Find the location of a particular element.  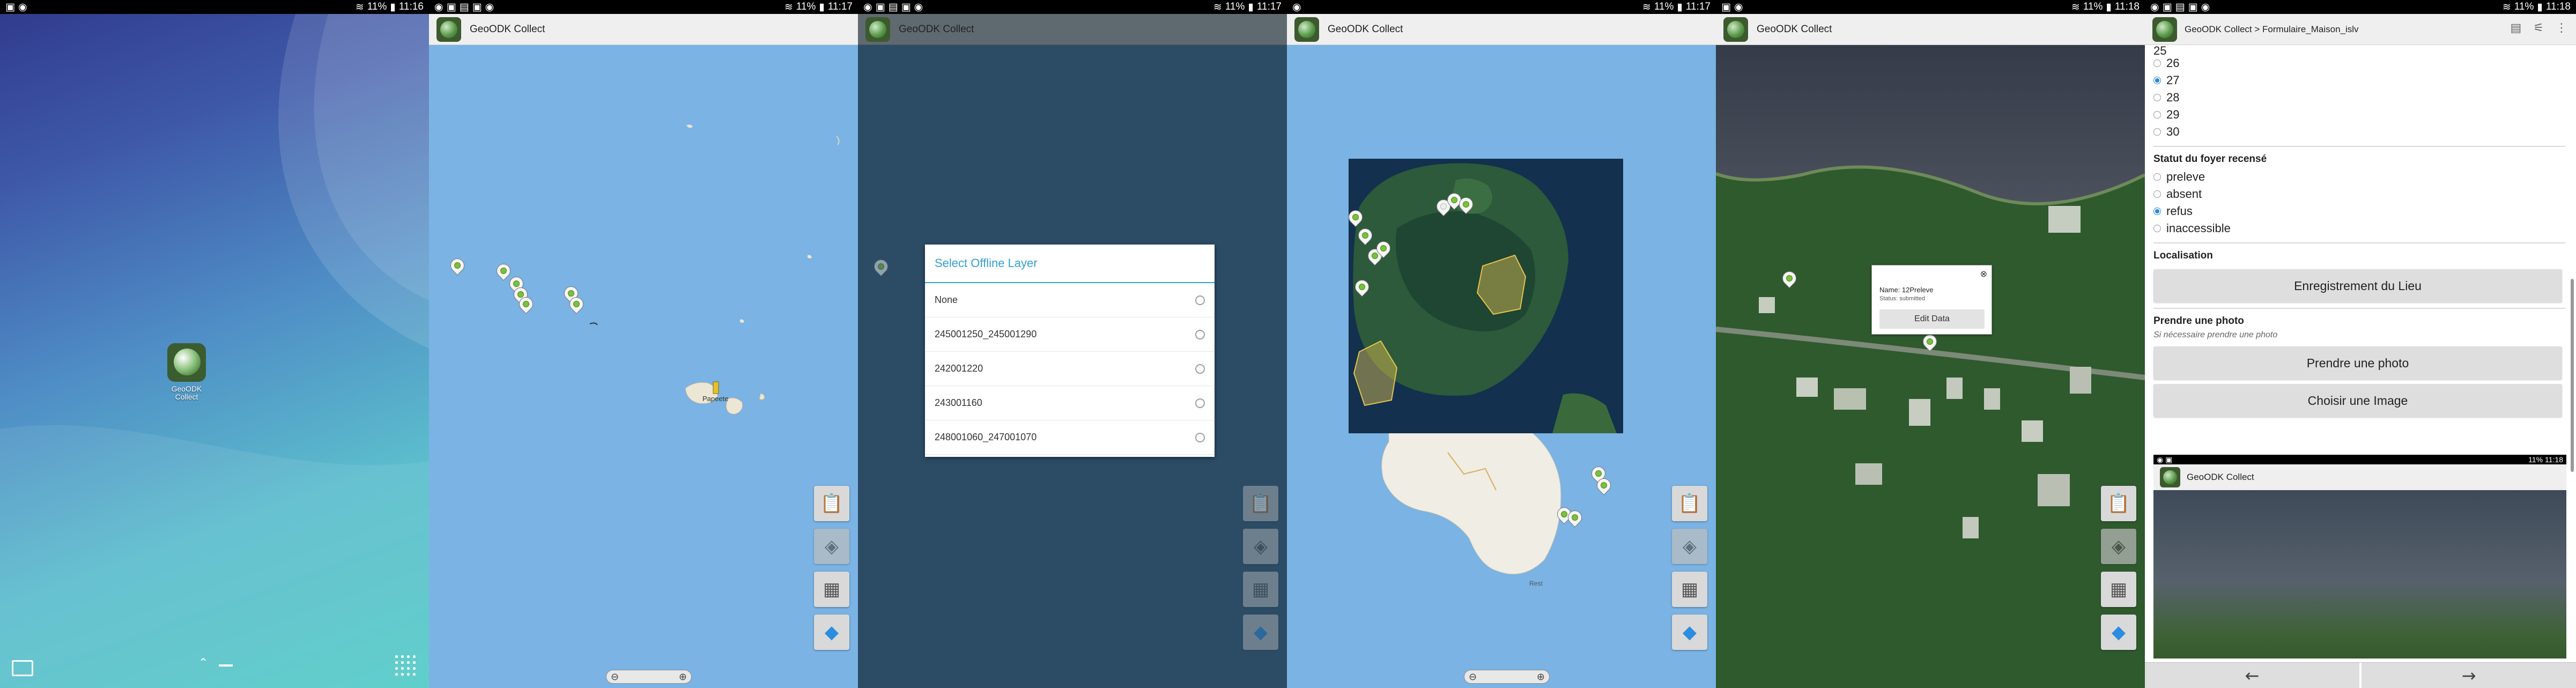

save-icon: ▤ is located at coordinates (2515, 28).